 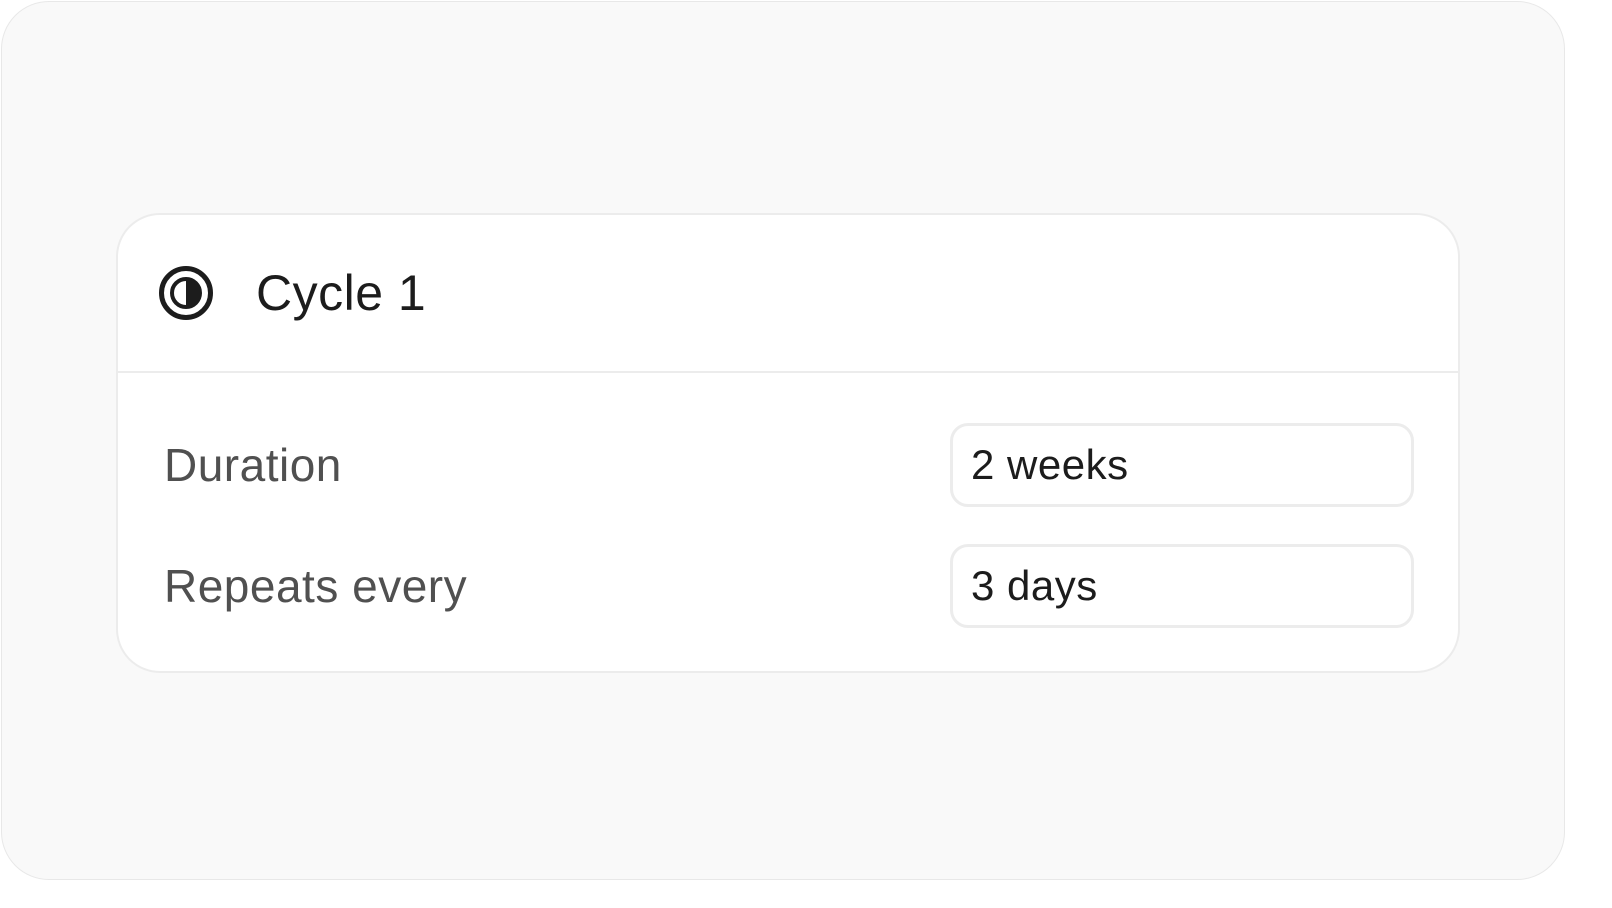 What do you see at coordinates (253, 465) in the screenshot?
I see `duration-label: Duration` at bounding box center [253, 465].